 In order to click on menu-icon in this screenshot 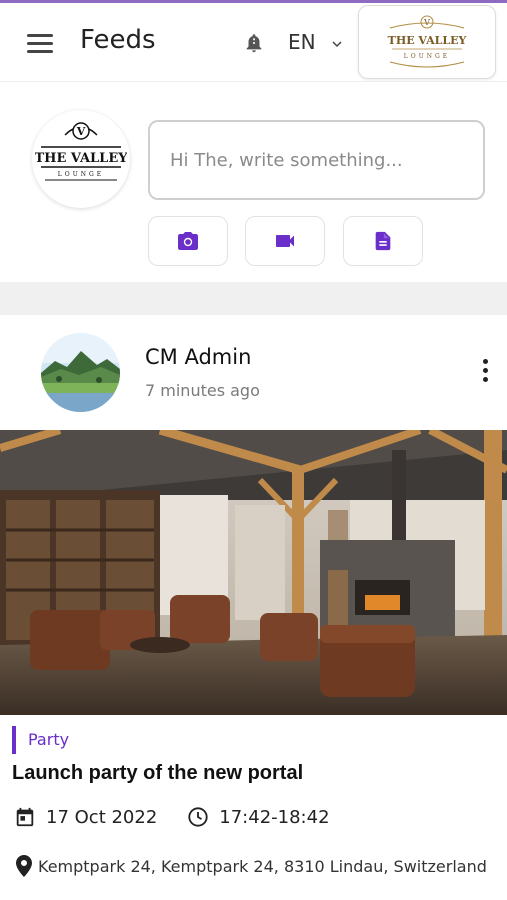, I will do `click(40, 44)`.